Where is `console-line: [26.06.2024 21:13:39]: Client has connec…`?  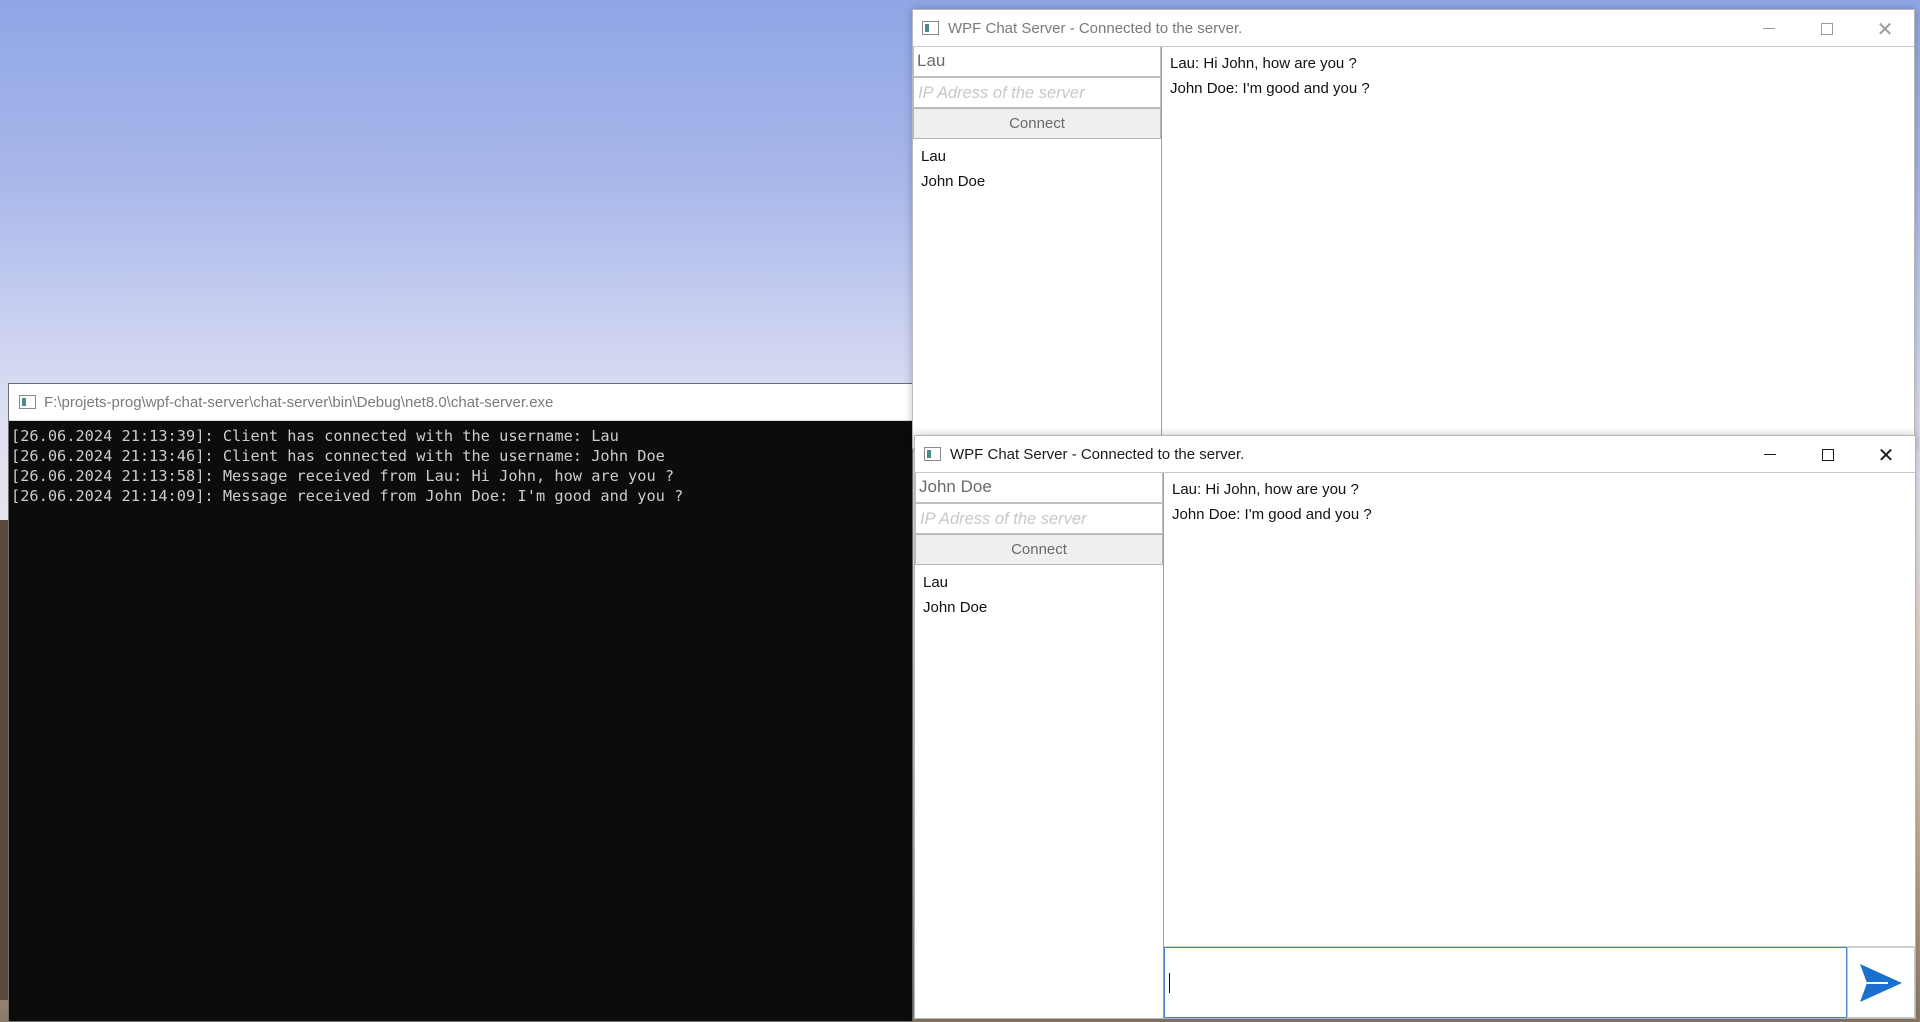
console-line: [26.06.2024 21:13:39]: Client has connec… is located at coordinates (315, 436).